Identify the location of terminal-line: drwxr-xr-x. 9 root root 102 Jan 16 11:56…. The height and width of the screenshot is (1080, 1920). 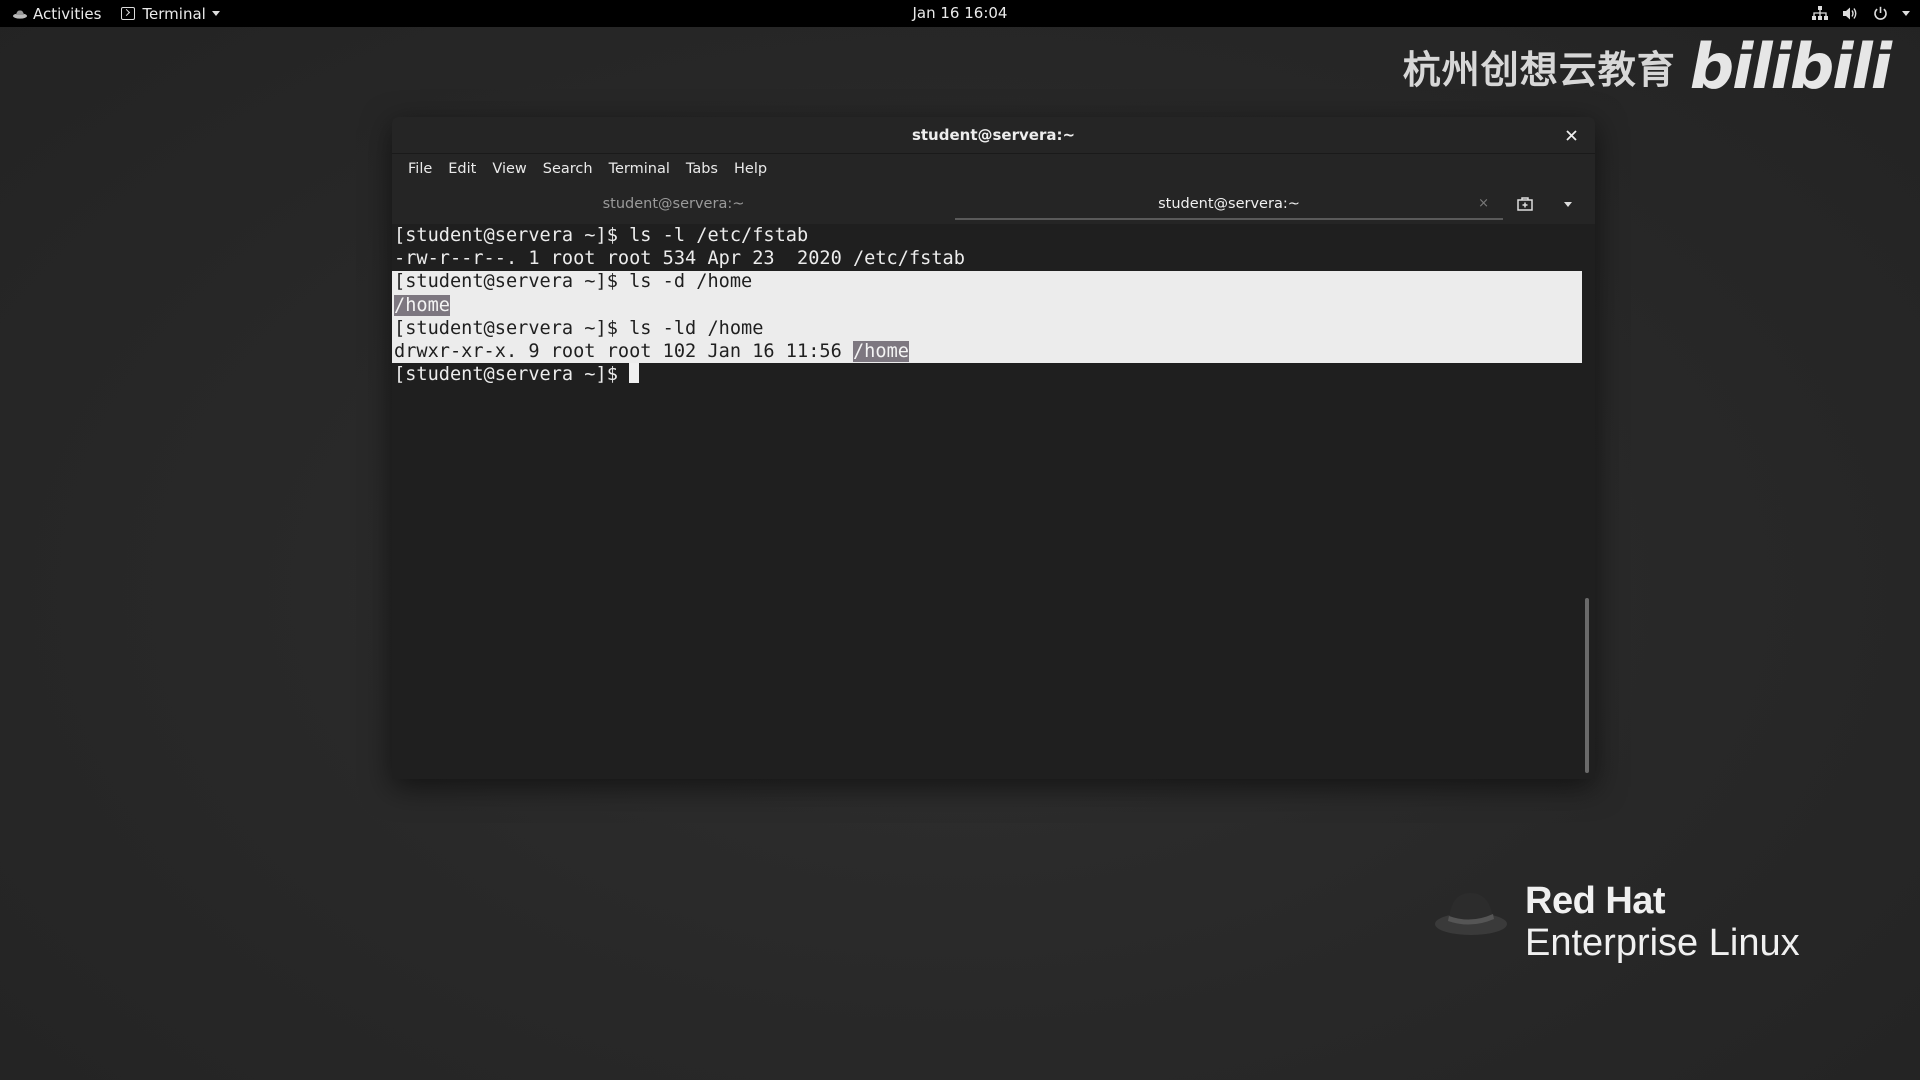
(679, 351).